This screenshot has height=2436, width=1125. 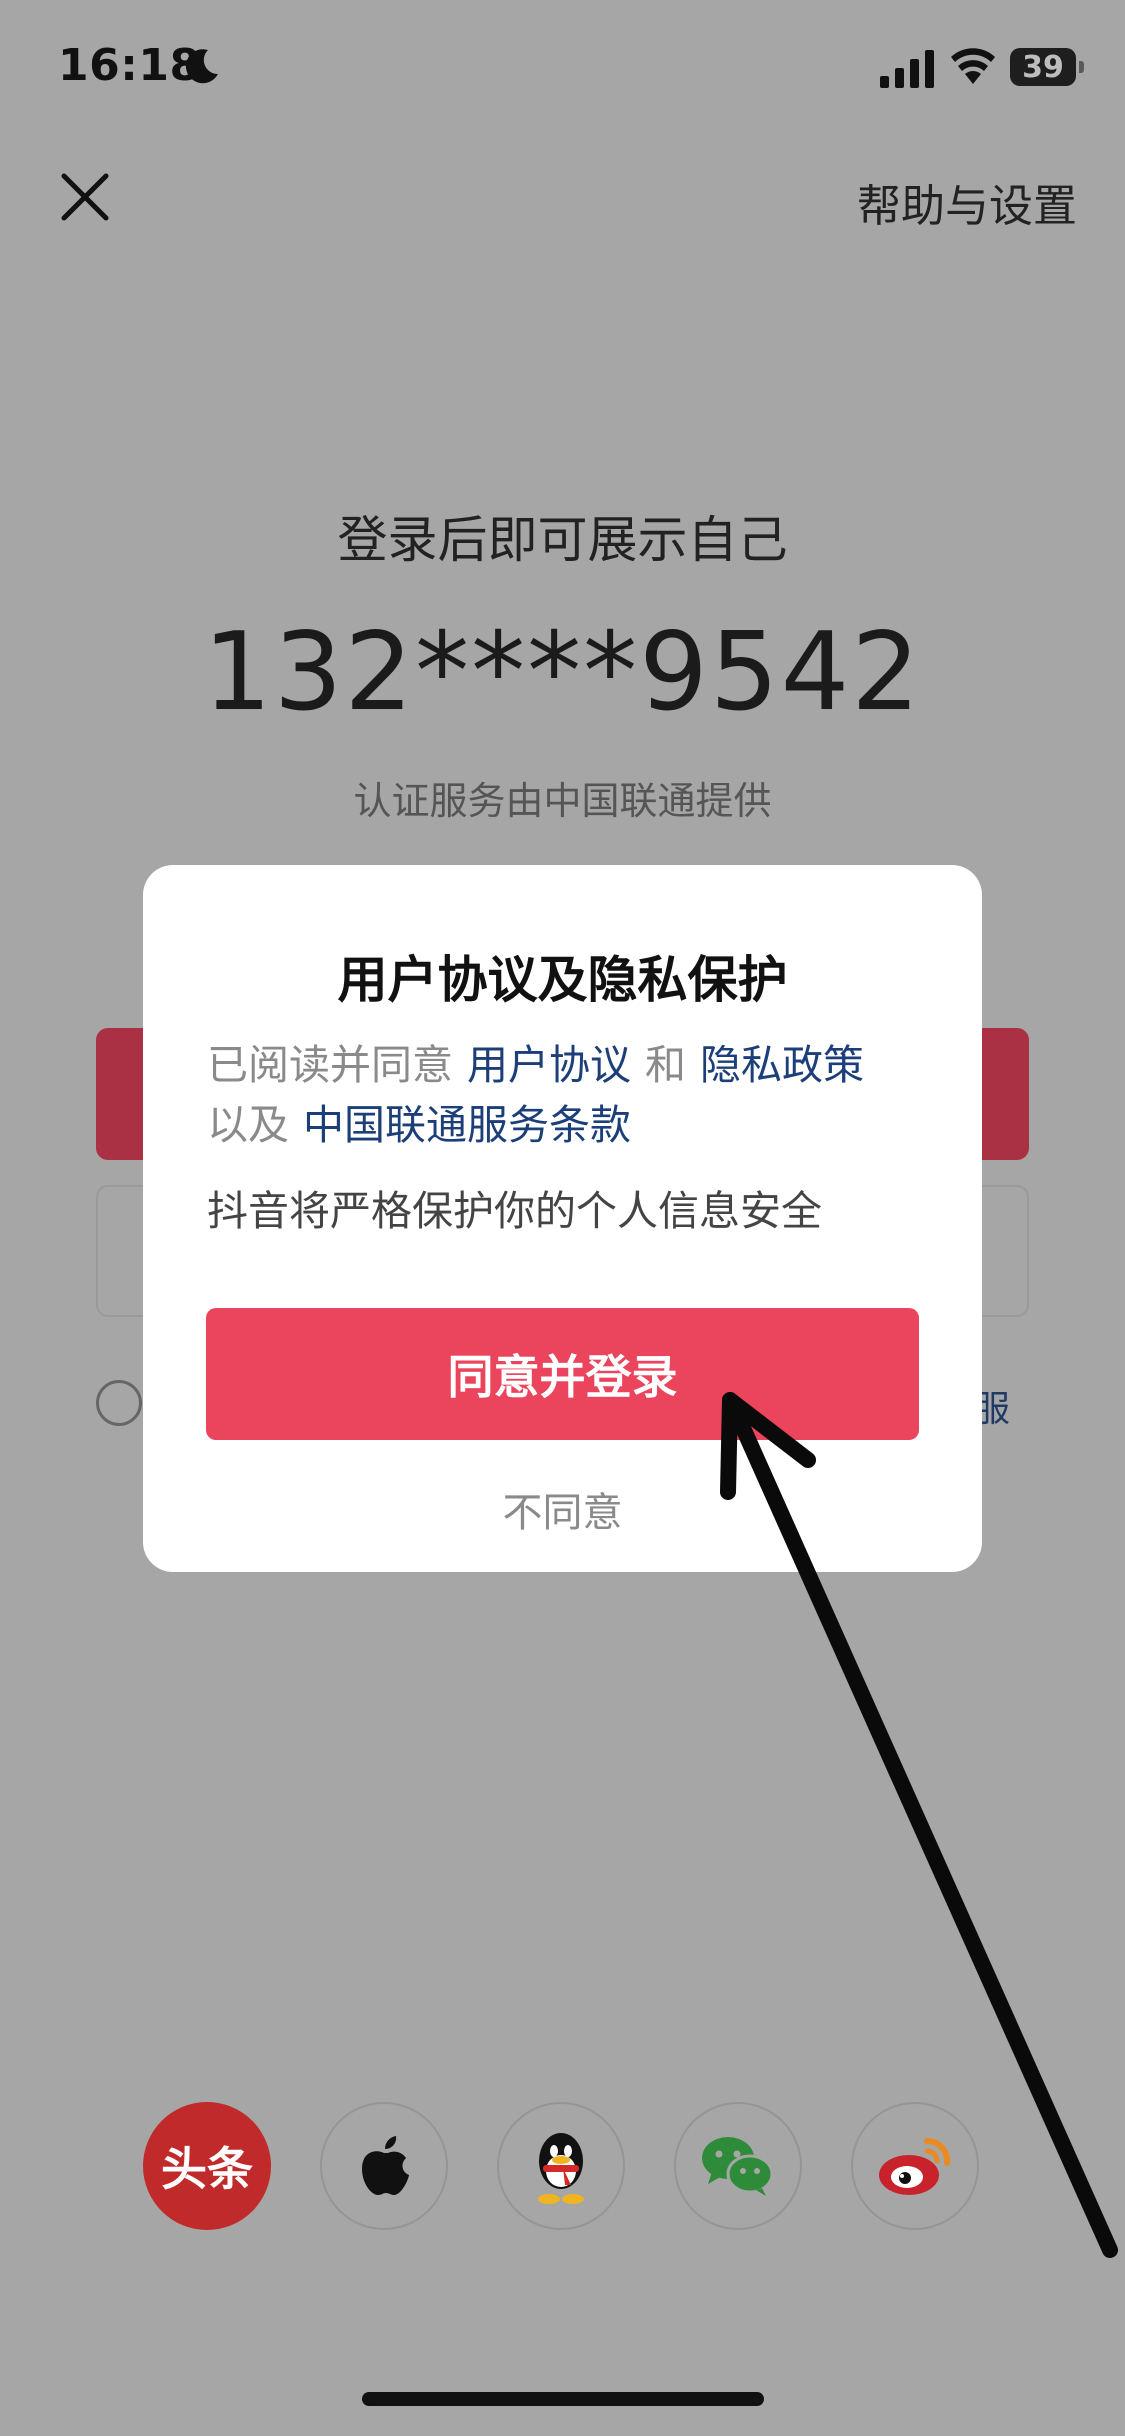 I want to click on weibo-icon, so click(x=915, y=2166).